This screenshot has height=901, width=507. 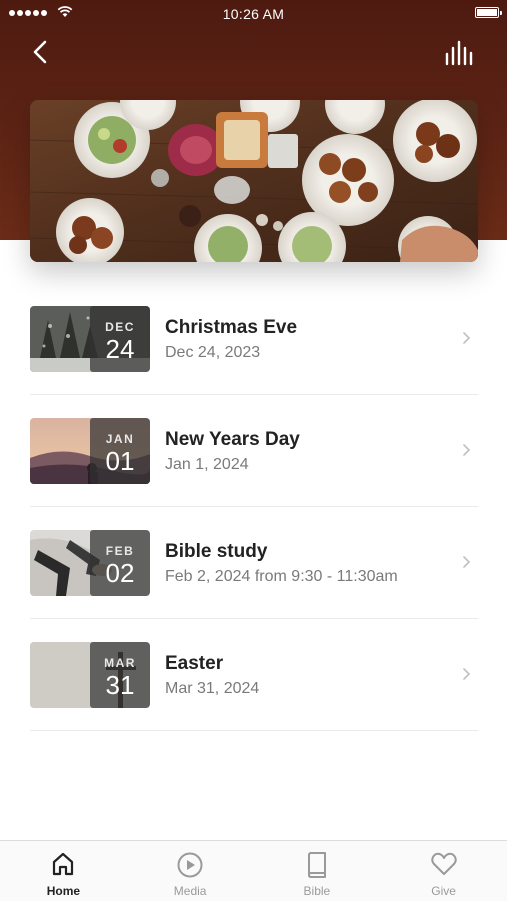 I want to click on date-badge: DEC 24, so click(x=120, y=339).